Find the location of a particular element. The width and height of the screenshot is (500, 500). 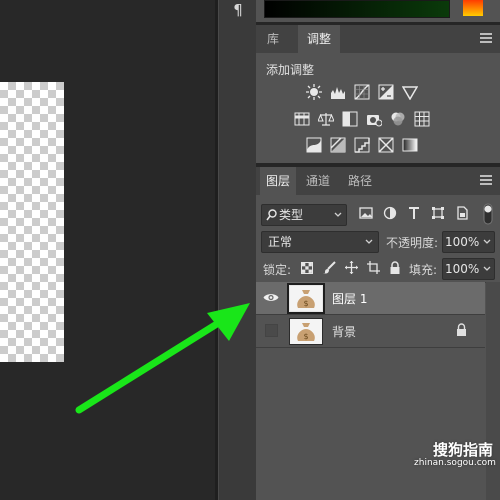

green-pointer-arrow is located at coordinates (162, 358).